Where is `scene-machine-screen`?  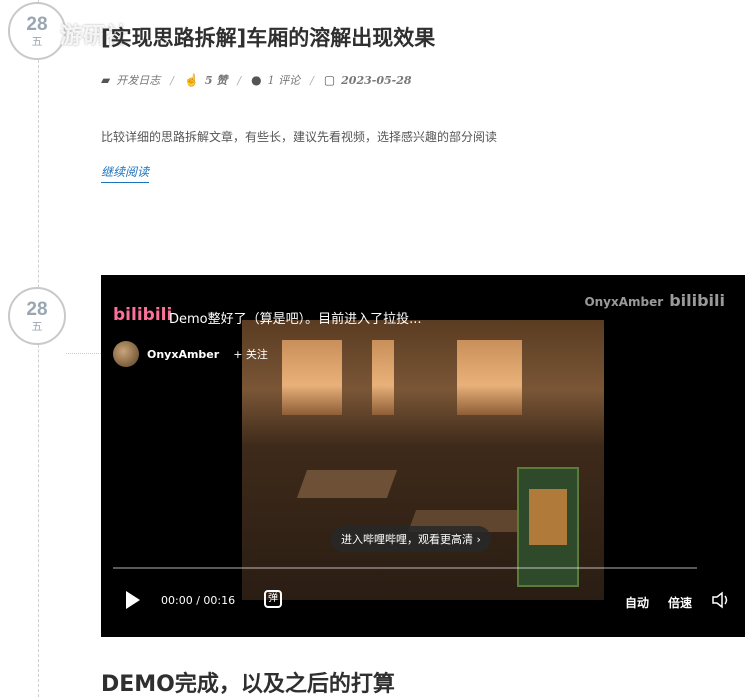 scene-machine-screen is located at coordinates (548, 517).